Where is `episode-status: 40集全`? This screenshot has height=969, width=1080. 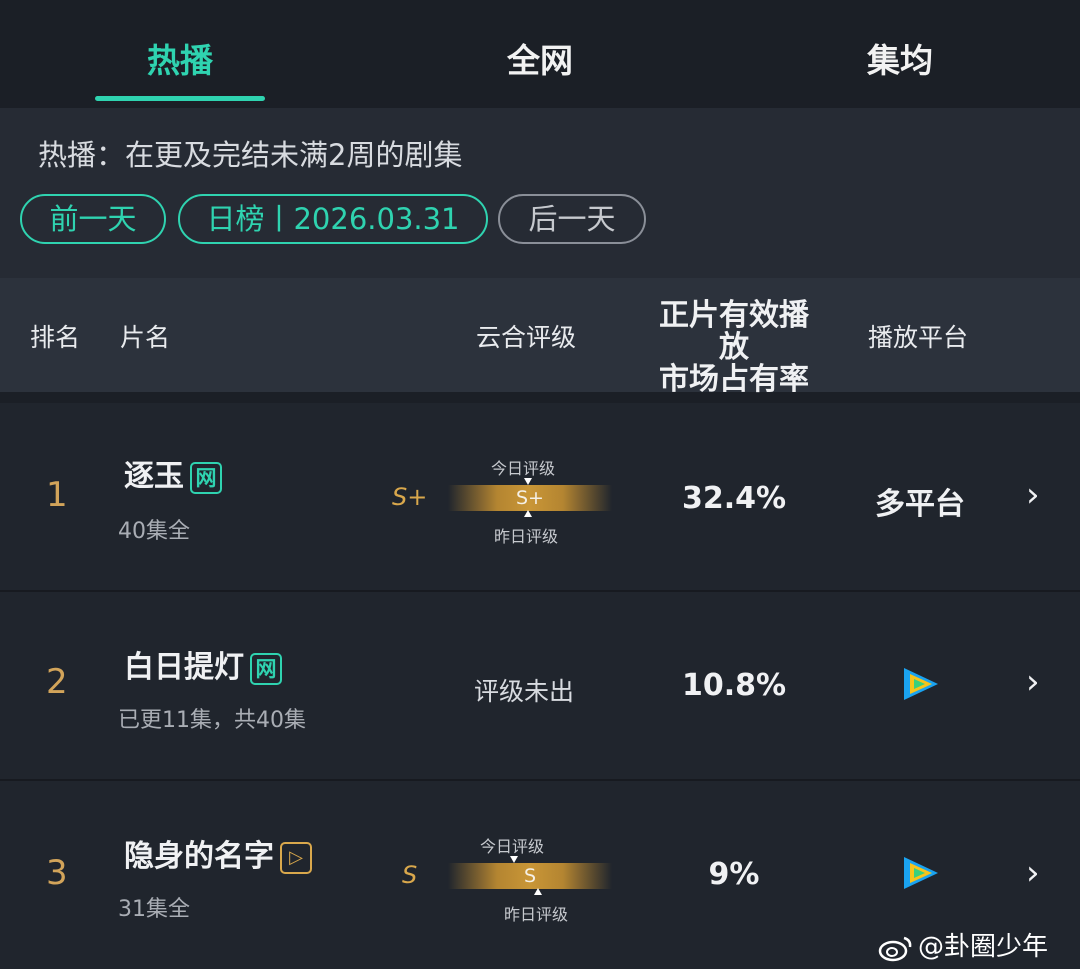
episode-status: 40集全 is located at coordinates (154, 531).